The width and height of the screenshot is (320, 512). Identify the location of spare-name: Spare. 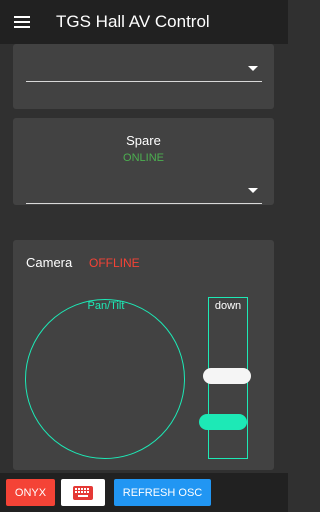
(143, 140).